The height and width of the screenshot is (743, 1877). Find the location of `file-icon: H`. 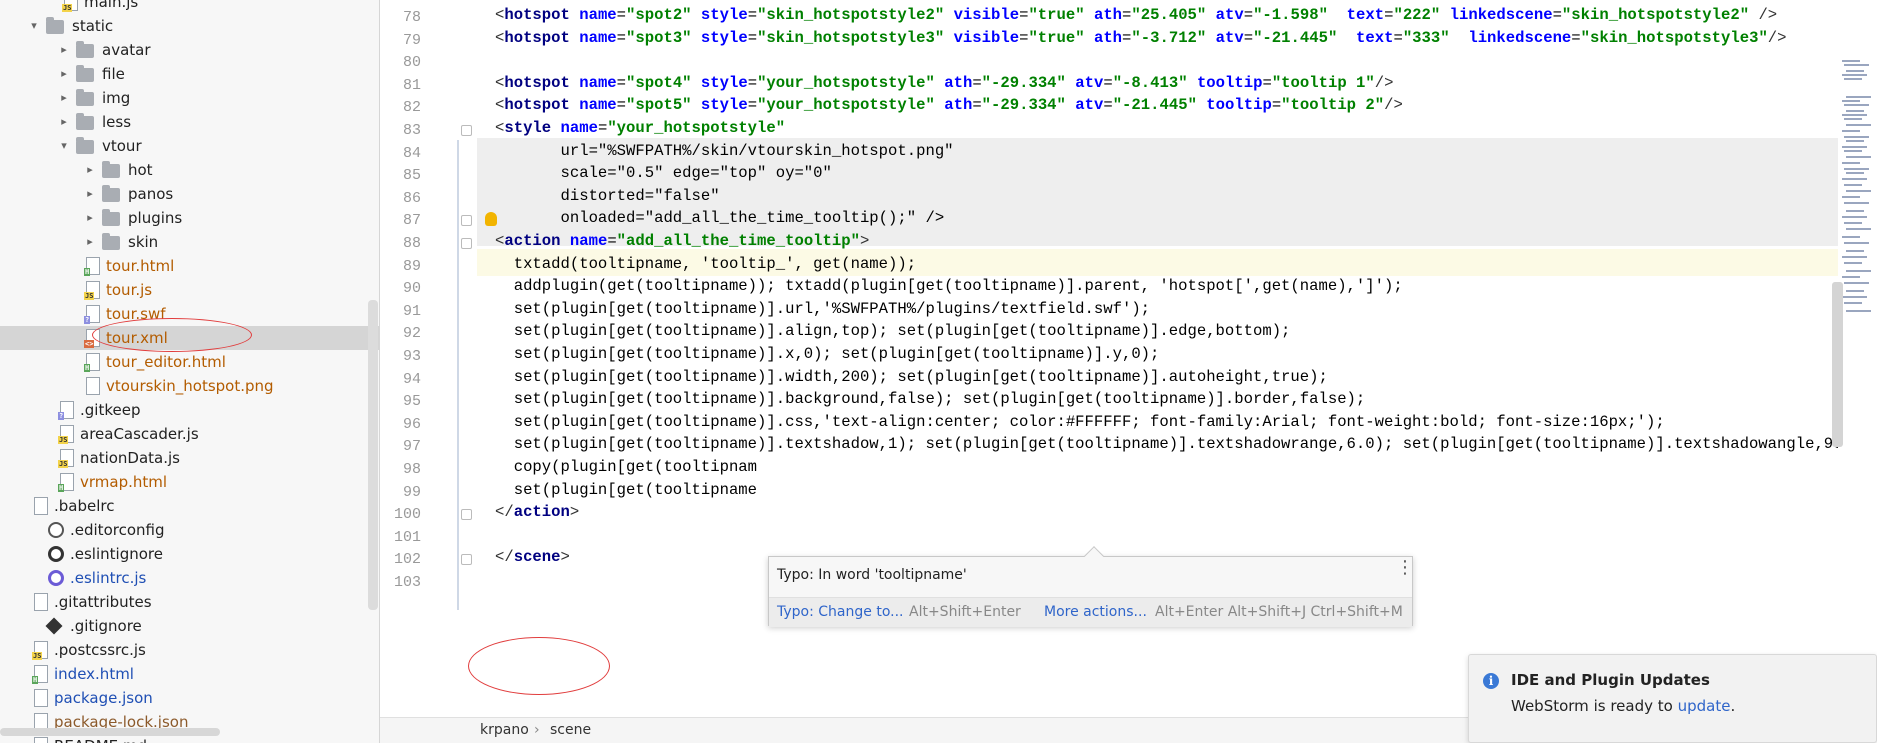

file-icon: H is located at coordinates (40, 674).